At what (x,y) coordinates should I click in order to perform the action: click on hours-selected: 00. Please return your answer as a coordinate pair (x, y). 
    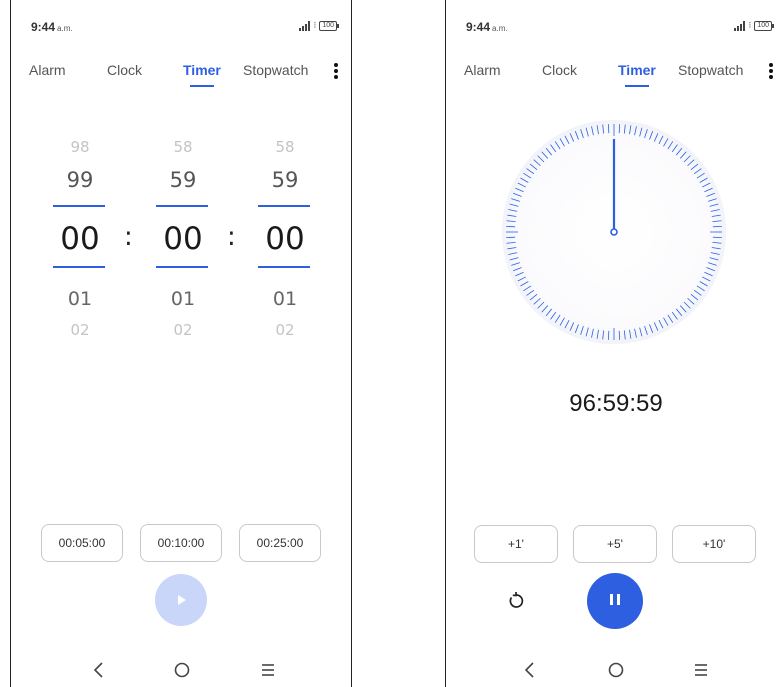
    Looking at the image, I should click on (80, 239).